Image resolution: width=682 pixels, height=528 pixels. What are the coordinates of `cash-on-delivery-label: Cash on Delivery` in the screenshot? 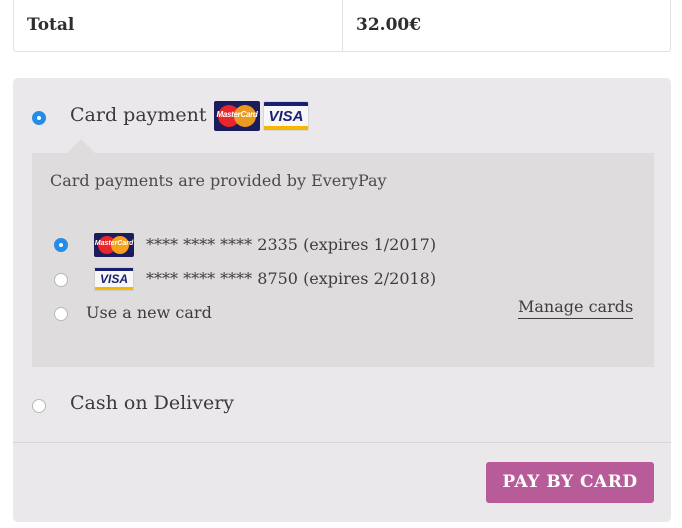 It's located at (152, 403).